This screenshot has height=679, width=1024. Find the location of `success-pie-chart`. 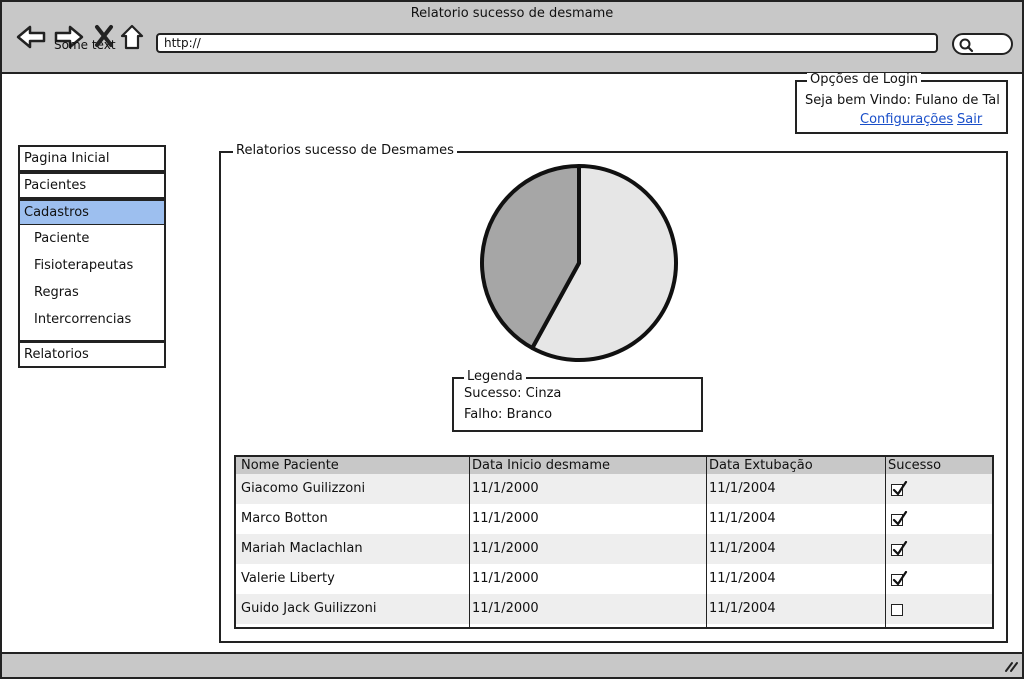

success-pie-chart is located at coordinates (579, 263).